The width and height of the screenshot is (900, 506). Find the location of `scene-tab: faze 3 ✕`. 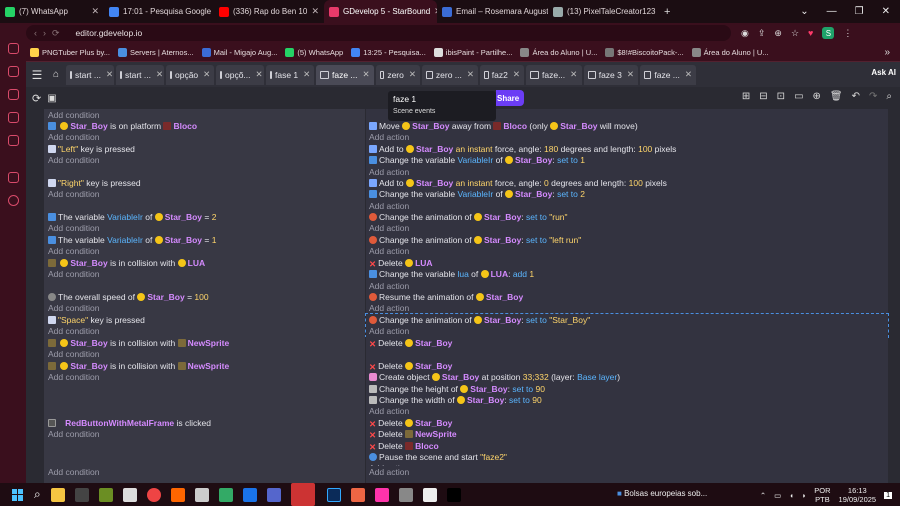

scene-tab: faze 3 ✕ is located at coordinates (611, 74).